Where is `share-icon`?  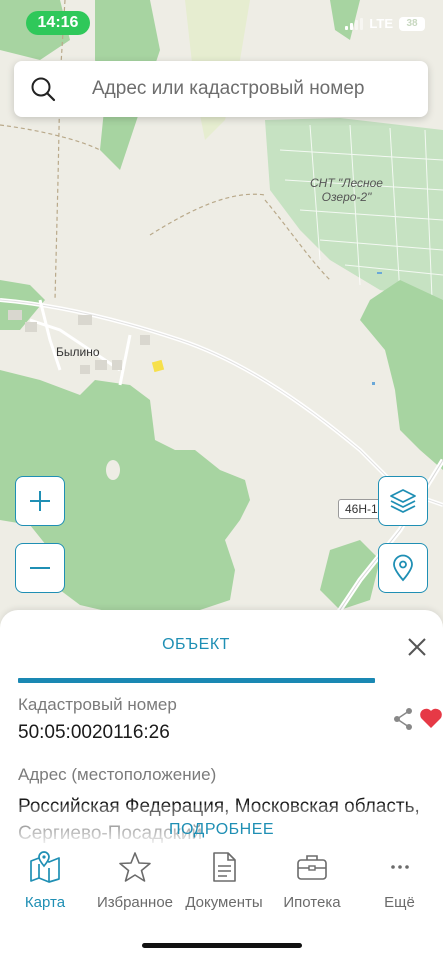
share-icon is located at coordinates (403, 719).